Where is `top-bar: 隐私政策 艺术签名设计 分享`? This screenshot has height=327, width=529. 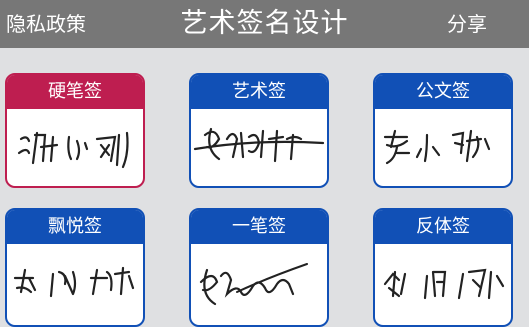 top-bar: 隐私政策 艺术签名设计 分享 is located at coordinates (264, 24).